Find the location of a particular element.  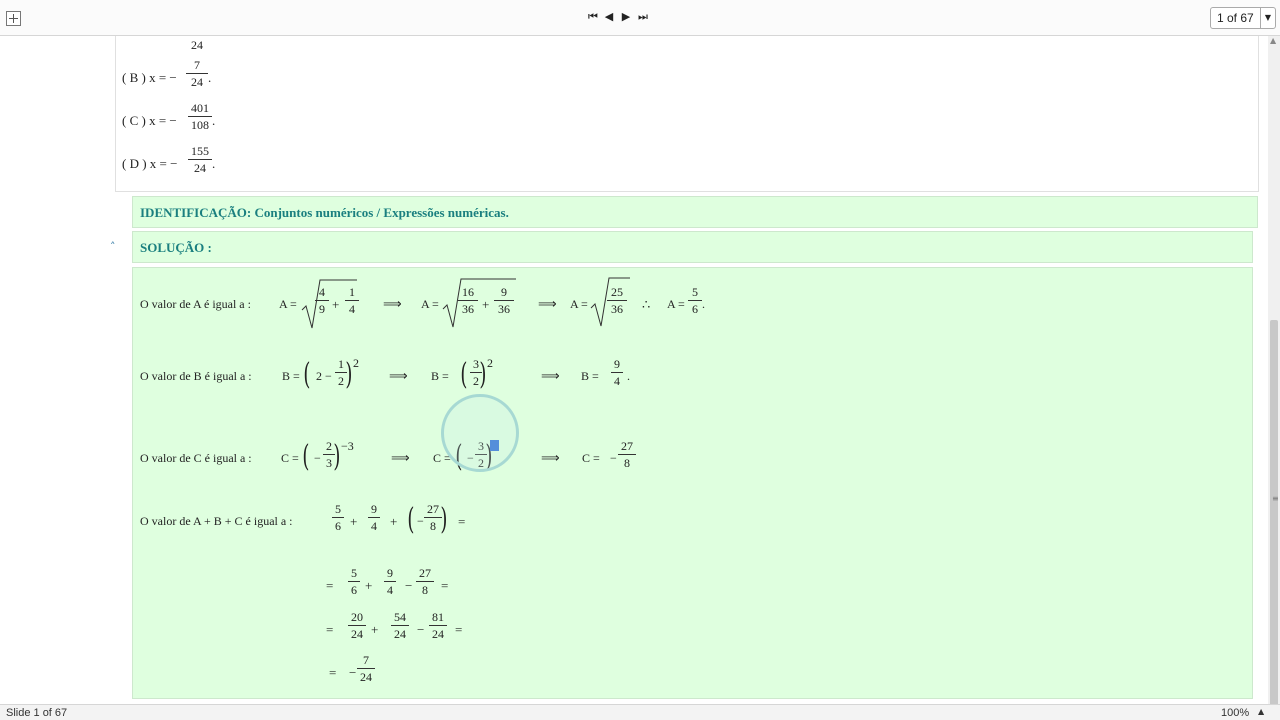

solution-header: SOLUÇÃO : is located at coordinates (692, 247).